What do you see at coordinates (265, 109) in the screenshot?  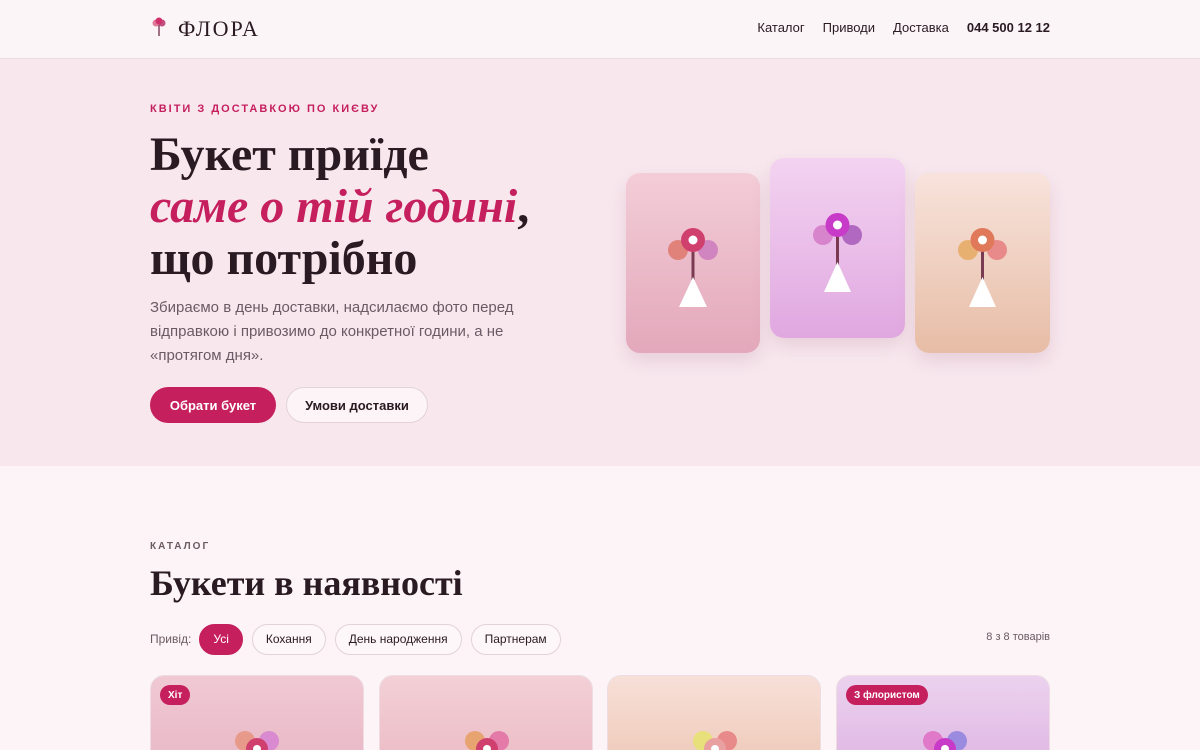 I see `hero-eyebrow: КВІТИ З ДОСТАВКОЮ ПО КИЄВУ` at bounding box center [265, 109].